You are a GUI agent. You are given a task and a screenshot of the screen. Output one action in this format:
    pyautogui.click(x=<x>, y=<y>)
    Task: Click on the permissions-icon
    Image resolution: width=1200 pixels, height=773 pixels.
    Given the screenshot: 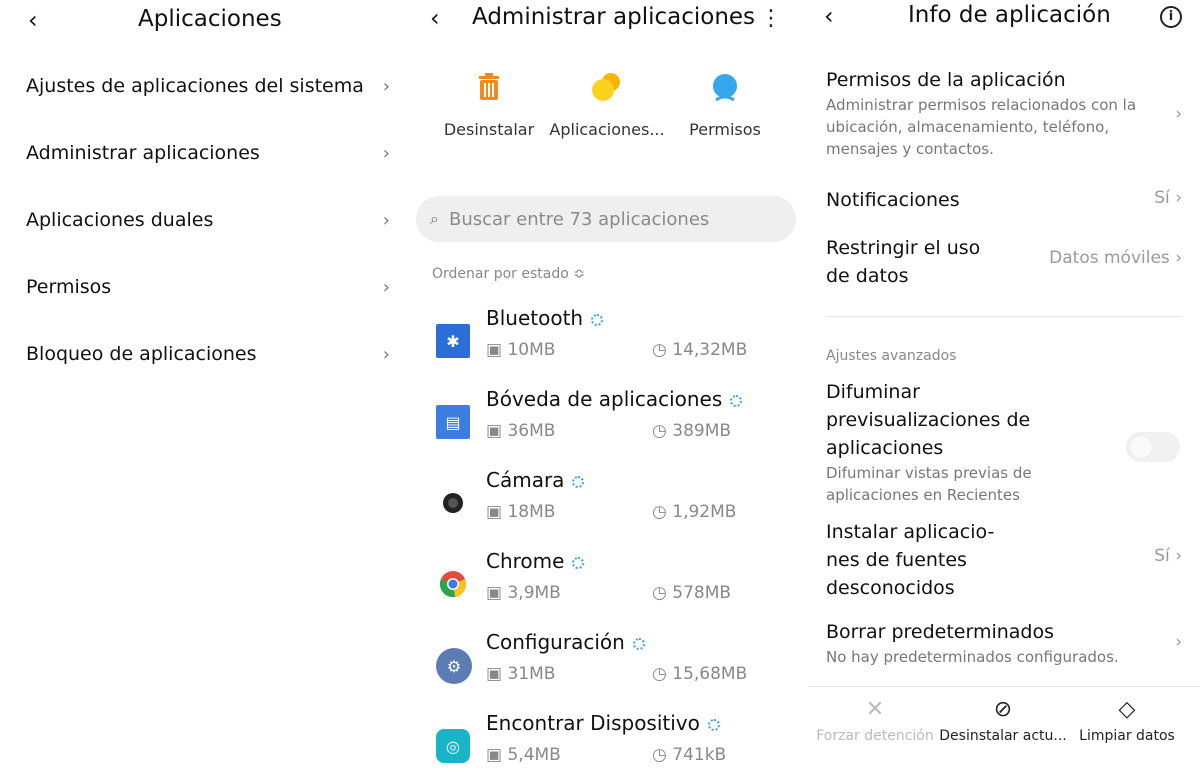 What is the action you would take?
    pyautogui.click(x=725, y=88)
    